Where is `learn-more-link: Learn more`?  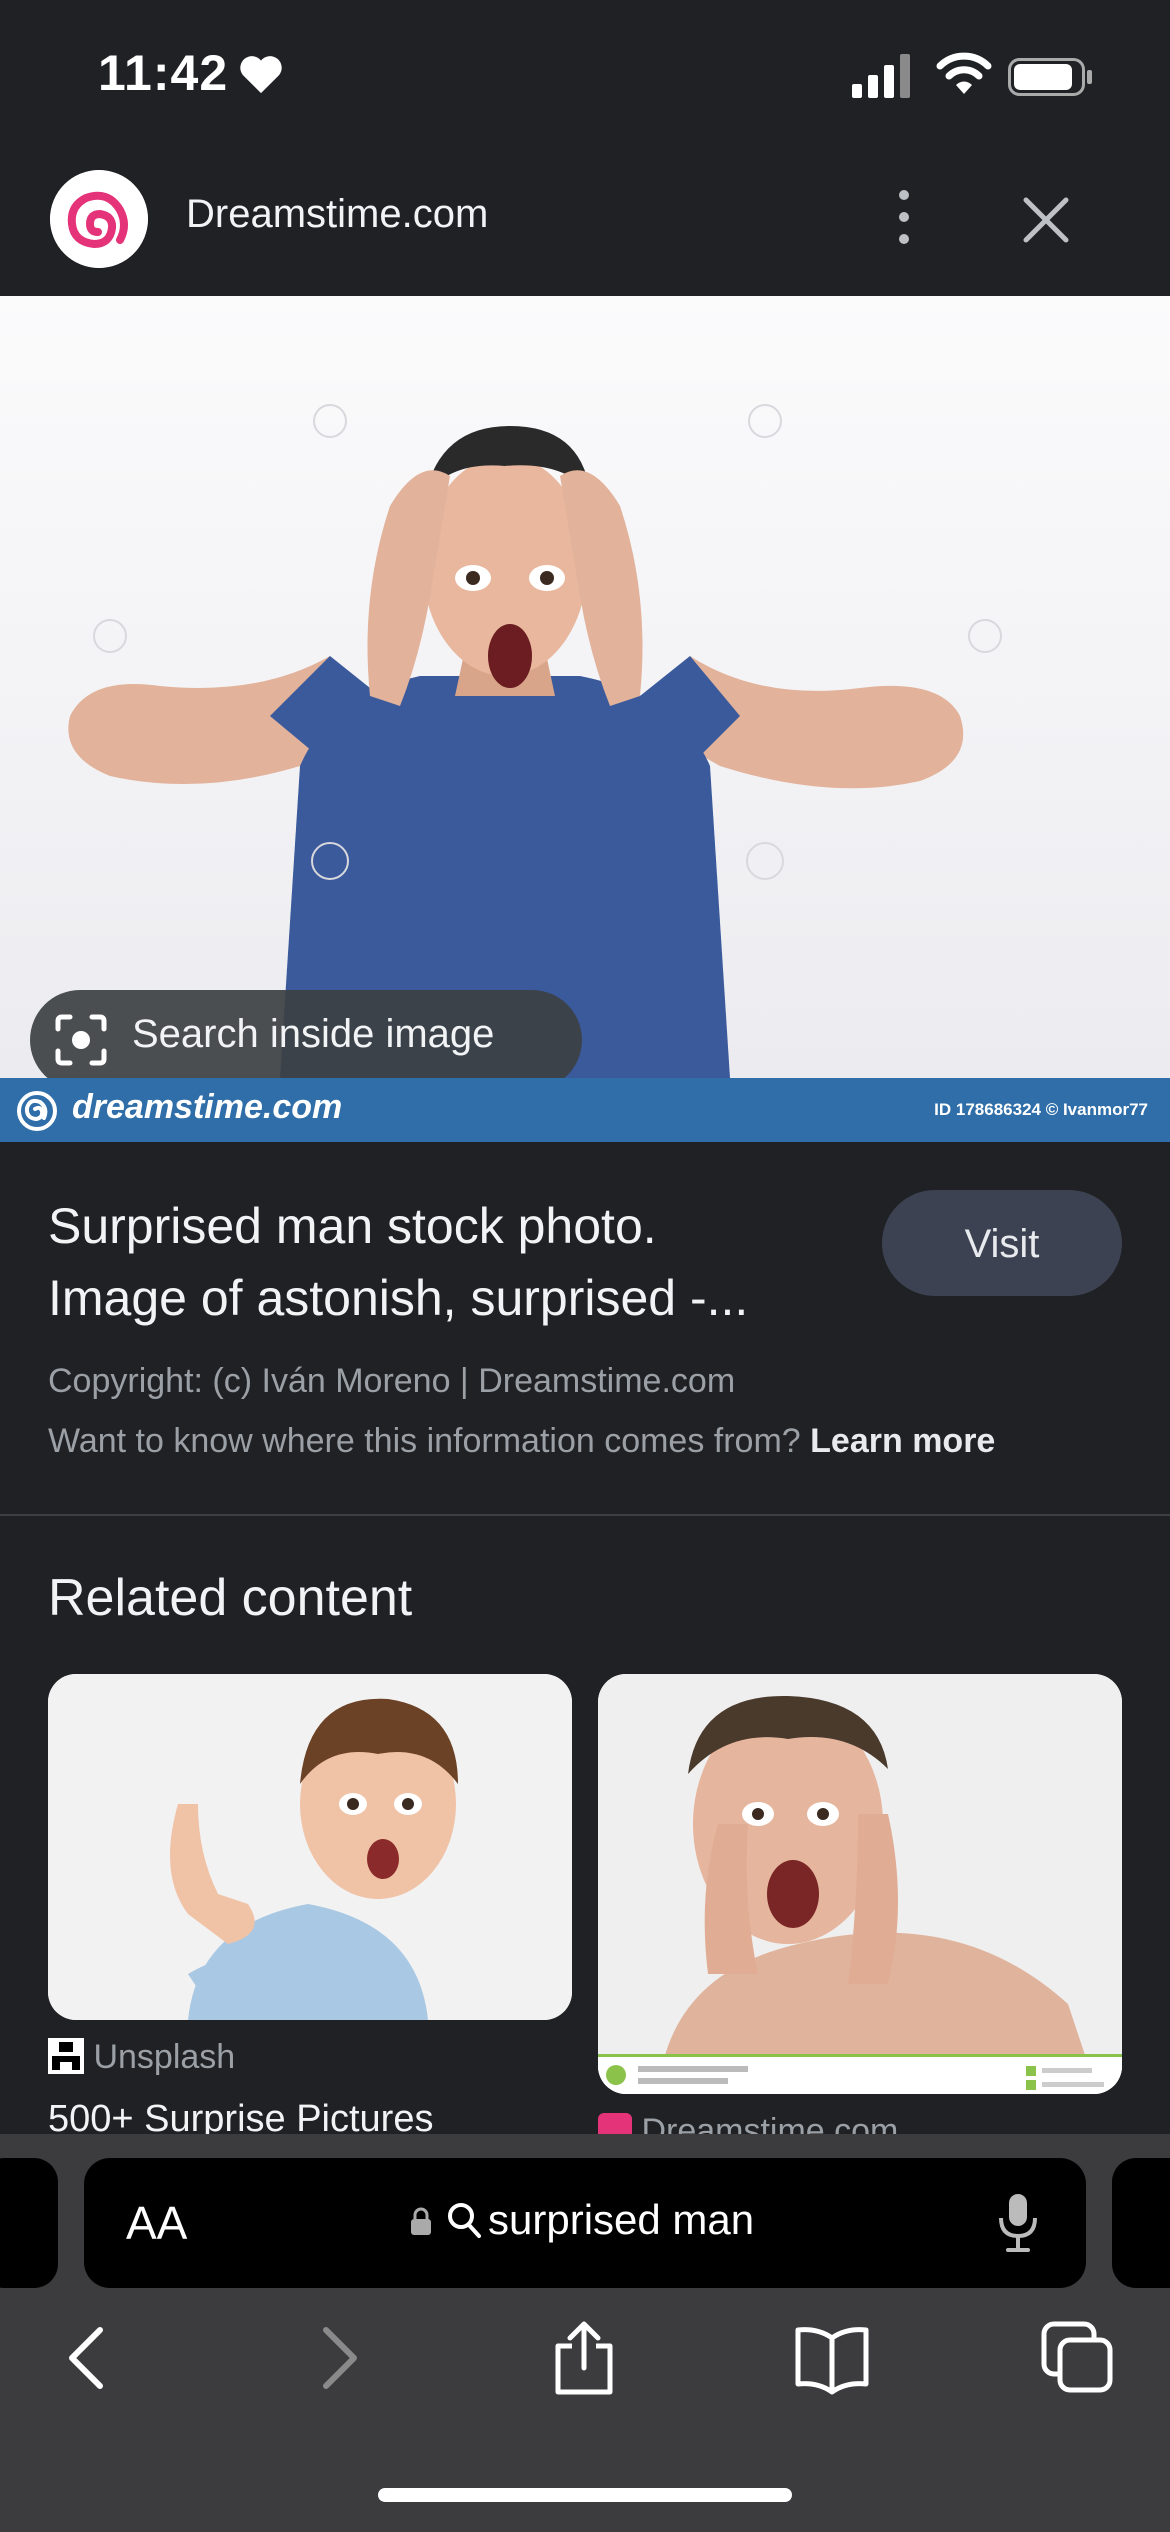
learn-more-link: Learn more is located at coordinates (902, 1441).